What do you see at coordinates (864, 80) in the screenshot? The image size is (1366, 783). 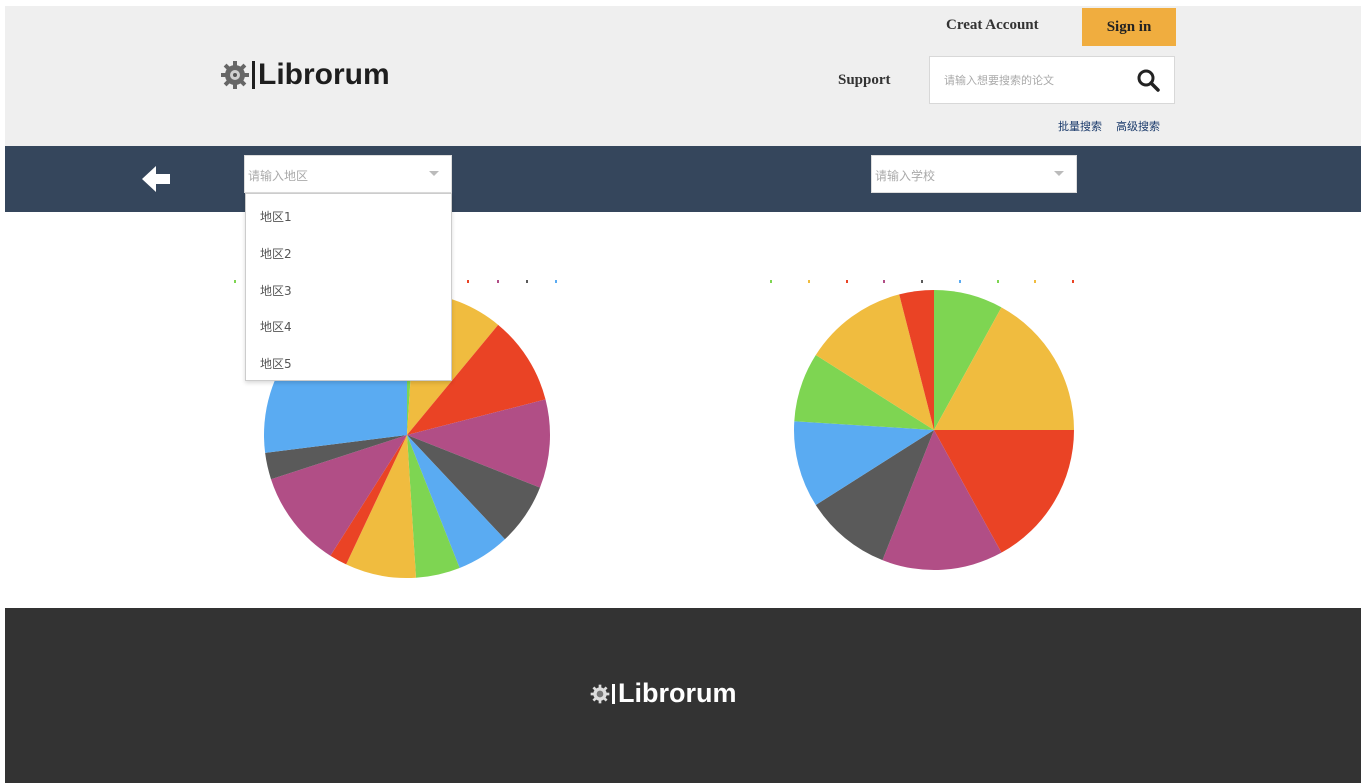 I see `support-link: Support` at bounding box center [864, 80].